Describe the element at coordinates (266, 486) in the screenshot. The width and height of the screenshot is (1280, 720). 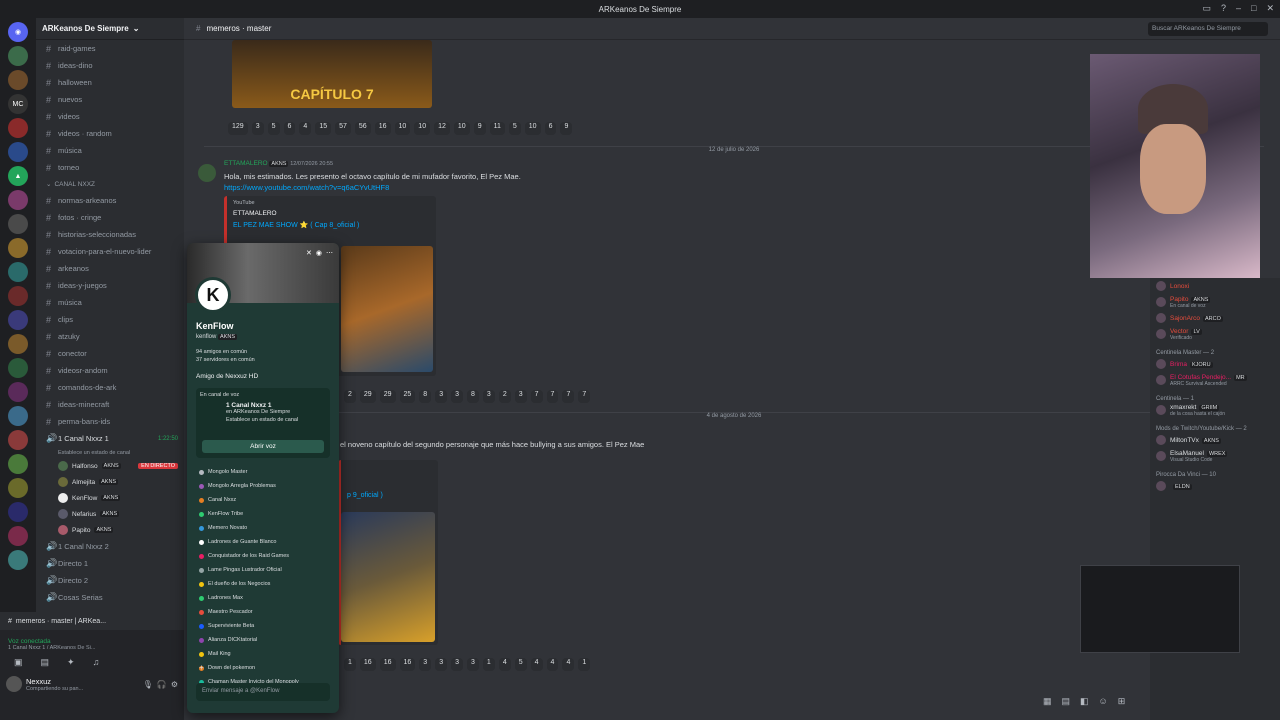
I see `role-chip: Mongolo Arregla Problemas` at that location.